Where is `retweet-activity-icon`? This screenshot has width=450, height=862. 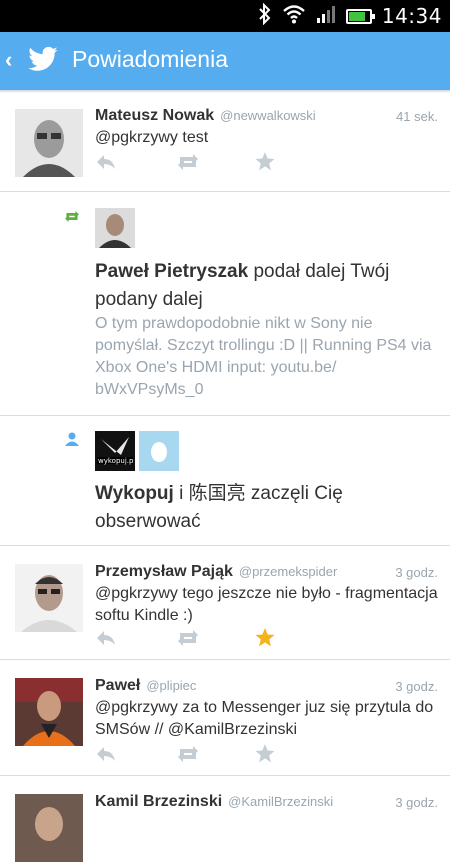
retweet-activity-icon is located at coordinates (72, 219).